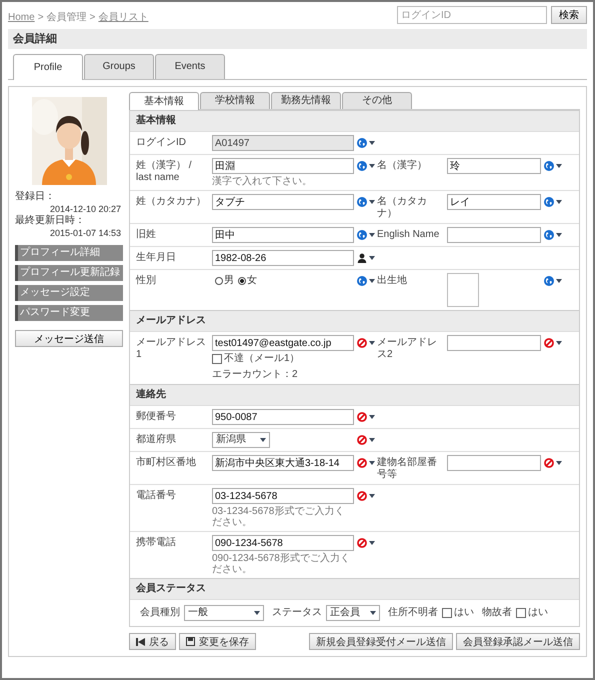 Image resolution: width=595 pixels, height=680 pixels. What do you see at coordinates (50, 221) in the screenshot?
I see `info-label: 最終更新日時：` at bounding box center [50, 221].